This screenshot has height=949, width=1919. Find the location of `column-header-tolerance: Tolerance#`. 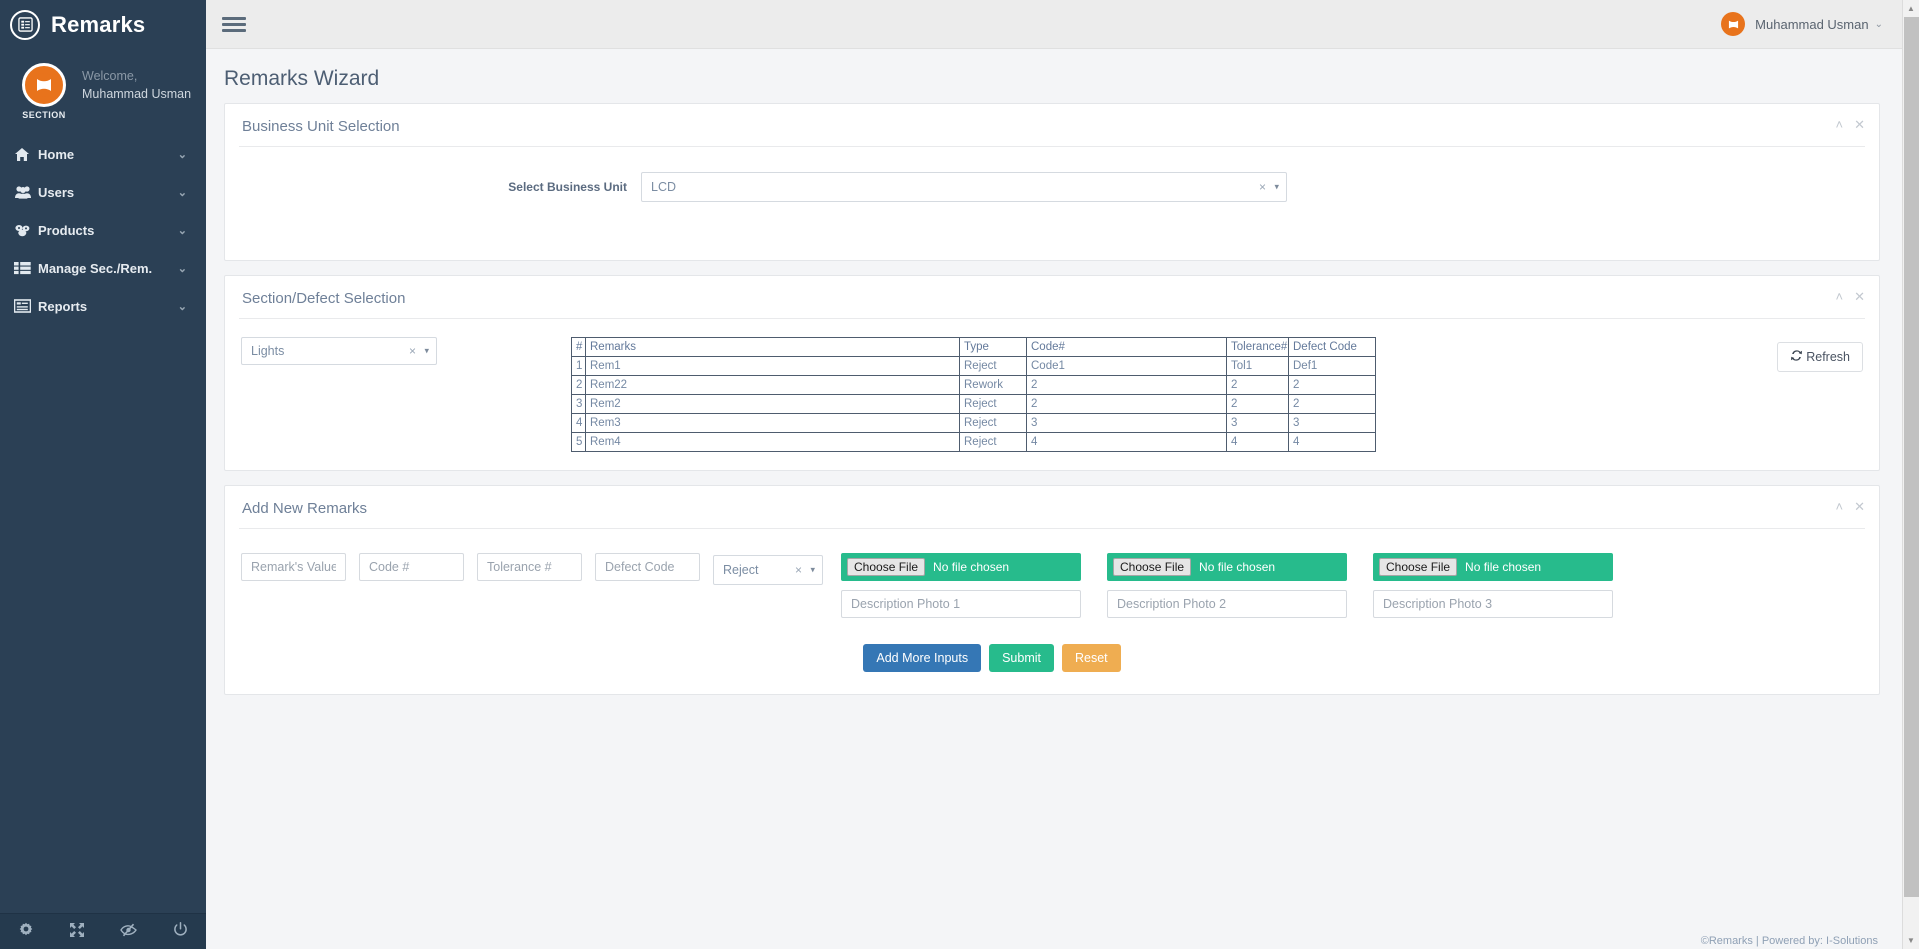

column-header-tolerance: Tolerance# is located at coordinates (1257, 347).